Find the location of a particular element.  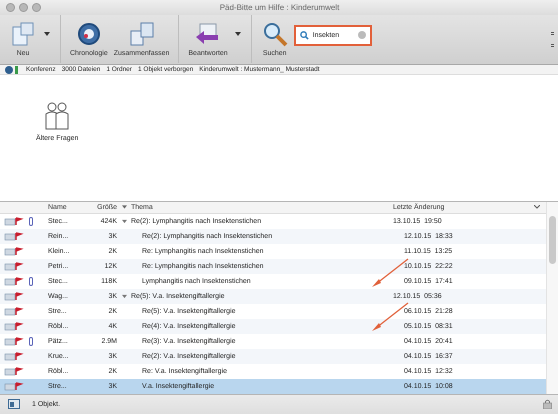

panel-toggle-icon is located at coordinates (14, 404).